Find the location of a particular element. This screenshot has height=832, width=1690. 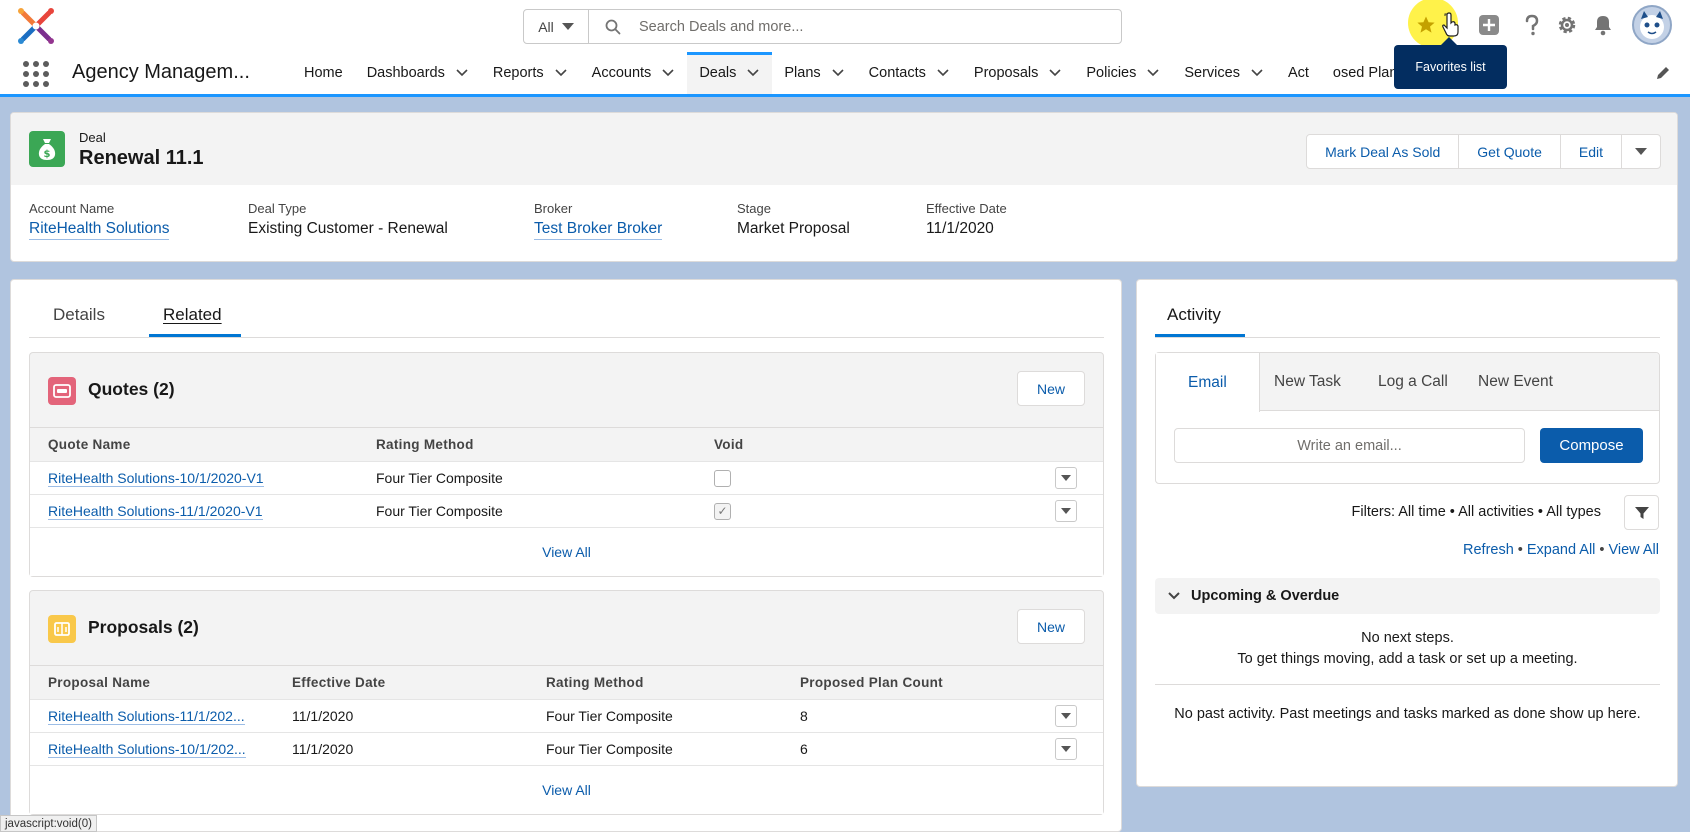

quotes-view-all-link: View All is located at coordinates (566, 552).